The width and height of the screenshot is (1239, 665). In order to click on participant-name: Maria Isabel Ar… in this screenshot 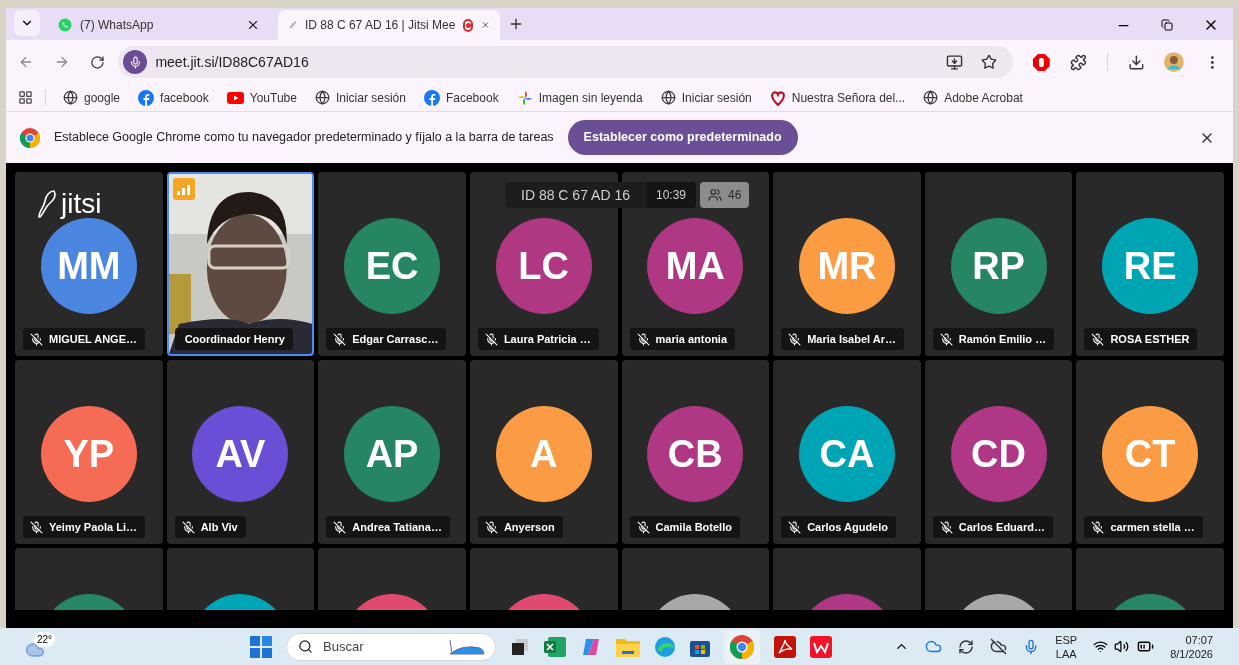, I will do `click(851, 339)`.